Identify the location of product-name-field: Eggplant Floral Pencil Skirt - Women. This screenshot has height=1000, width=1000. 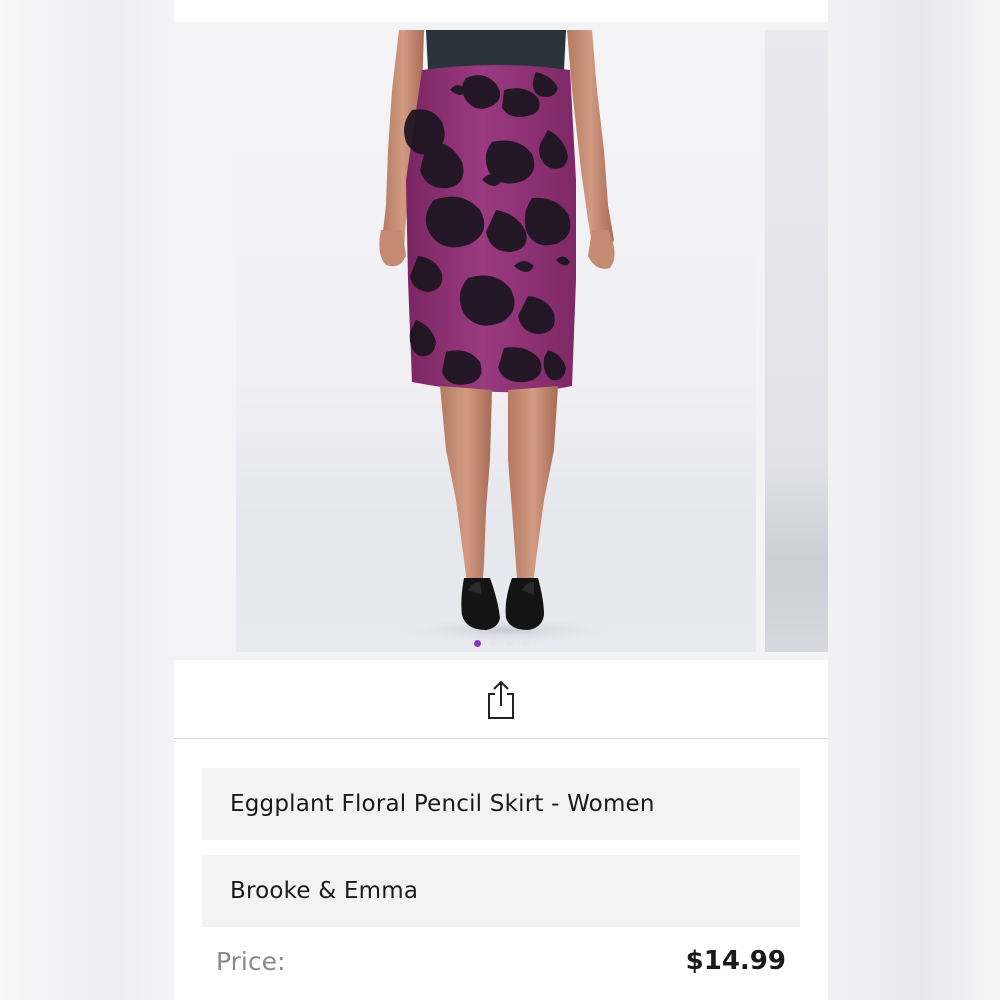
(501, 804).